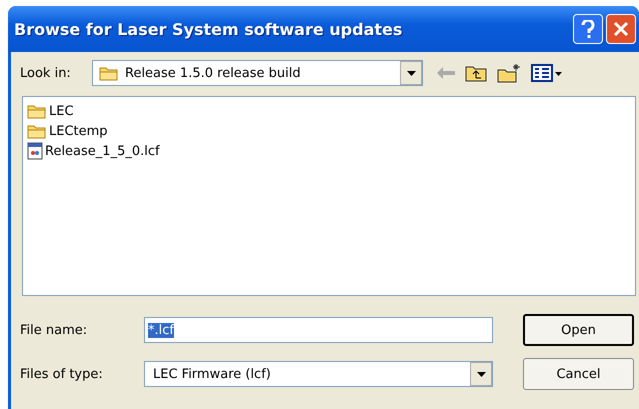 The width and height of the screenshot is (639, 409). What do you see at coordinates (35, 151) in the screenshot?
I see `document-icon` at bounding box center [35, 151].